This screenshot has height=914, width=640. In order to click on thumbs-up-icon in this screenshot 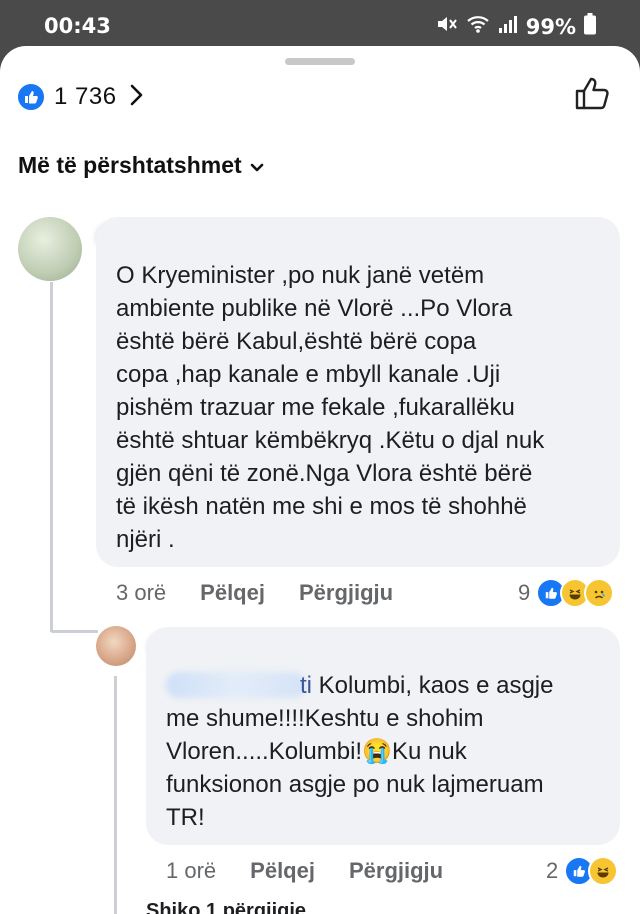, I will do `click(592, 95)`.